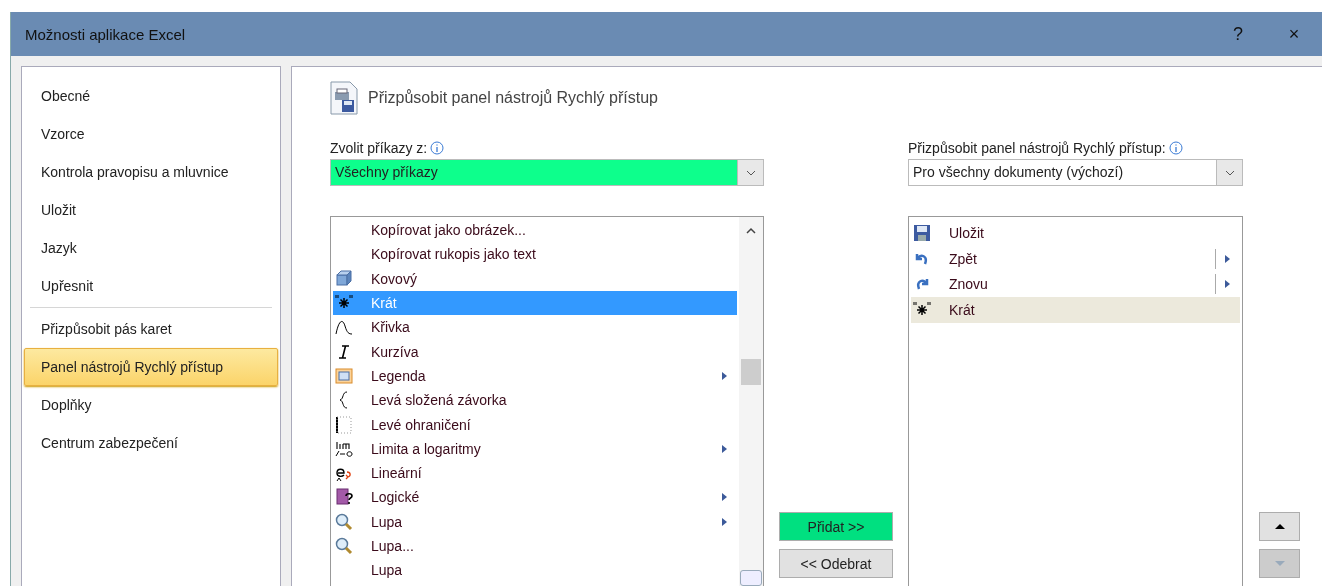 The image size is (1322, 586). What do you see at coordinates (379, 148) in the screenshot?
I see `field-label: Zvolit příkazy z:` at bounding box center [379, 148].